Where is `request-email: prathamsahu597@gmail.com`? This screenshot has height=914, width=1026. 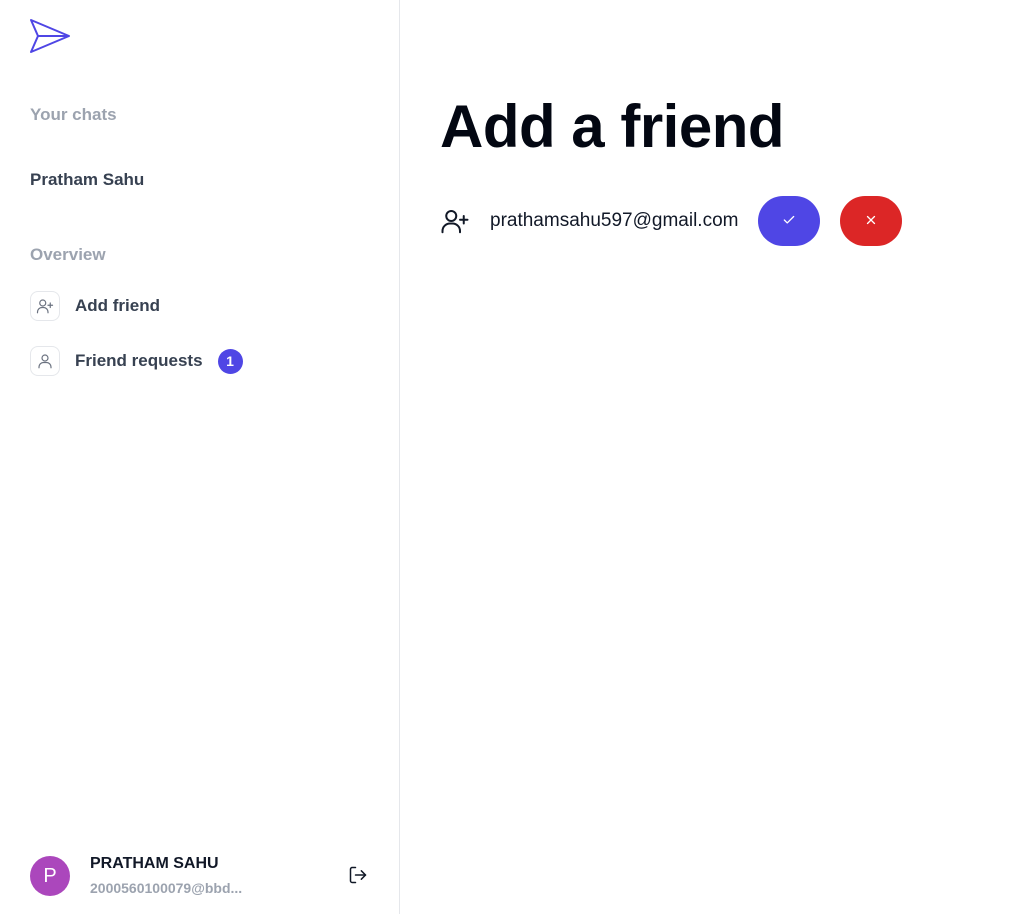
request-email: prathamsahu597@gmail.com is located at coordinates (614, 220).